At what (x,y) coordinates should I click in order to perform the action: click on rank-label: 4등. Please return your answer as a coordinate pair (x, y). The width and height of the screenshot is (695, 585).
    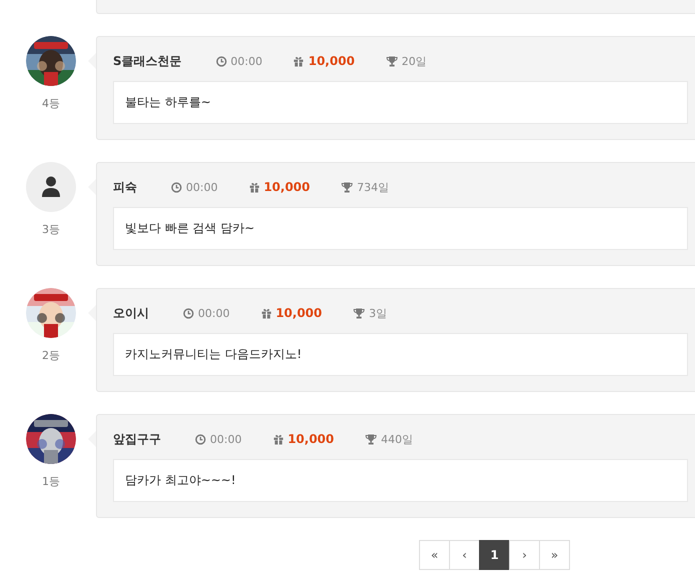
    Looking at the image, I should click on (51, 103).